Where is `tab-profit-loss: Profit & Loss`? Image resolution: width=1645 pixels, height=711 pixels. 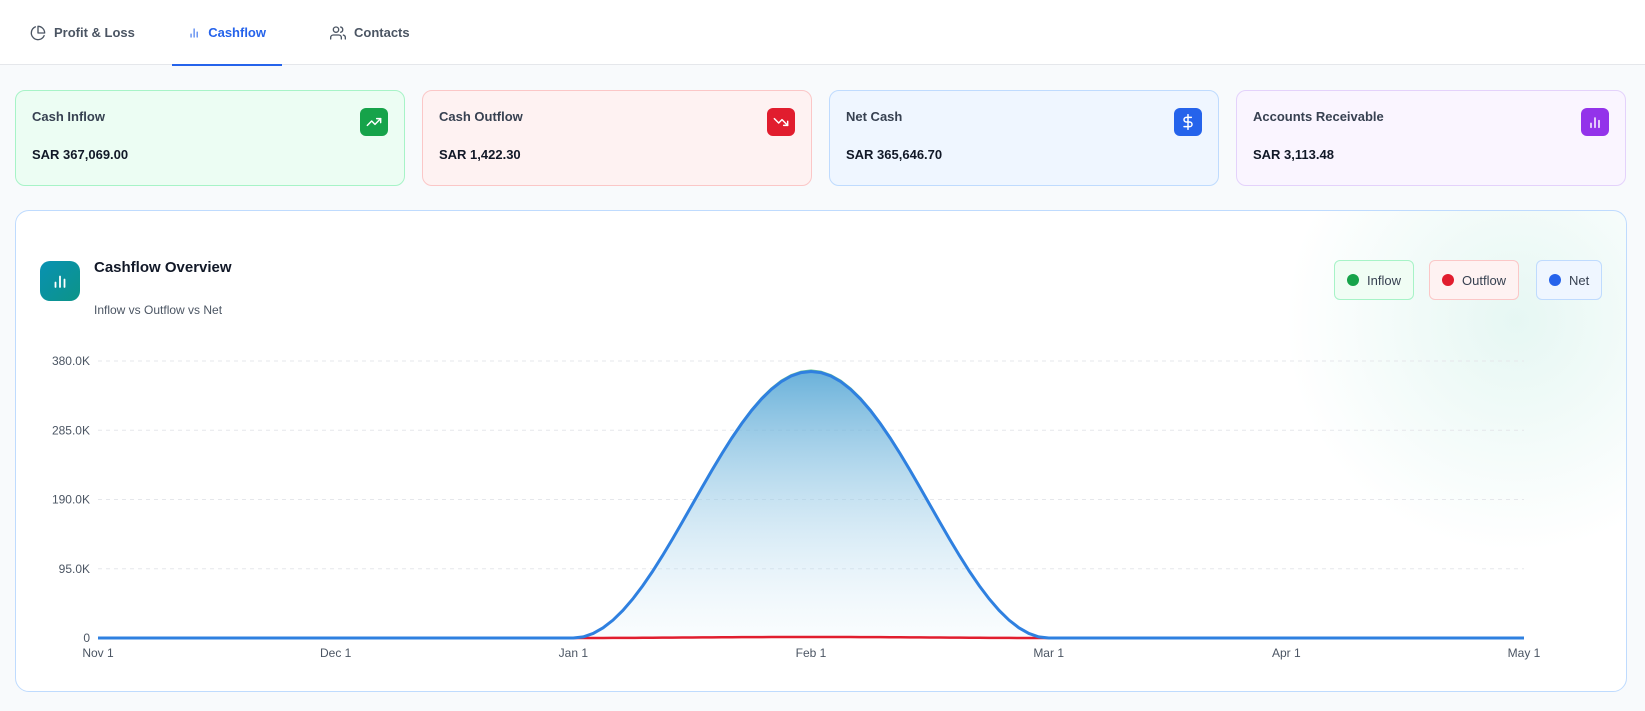 tab-profit-loss: Profit & Loss is located at coordinates (82, 32).